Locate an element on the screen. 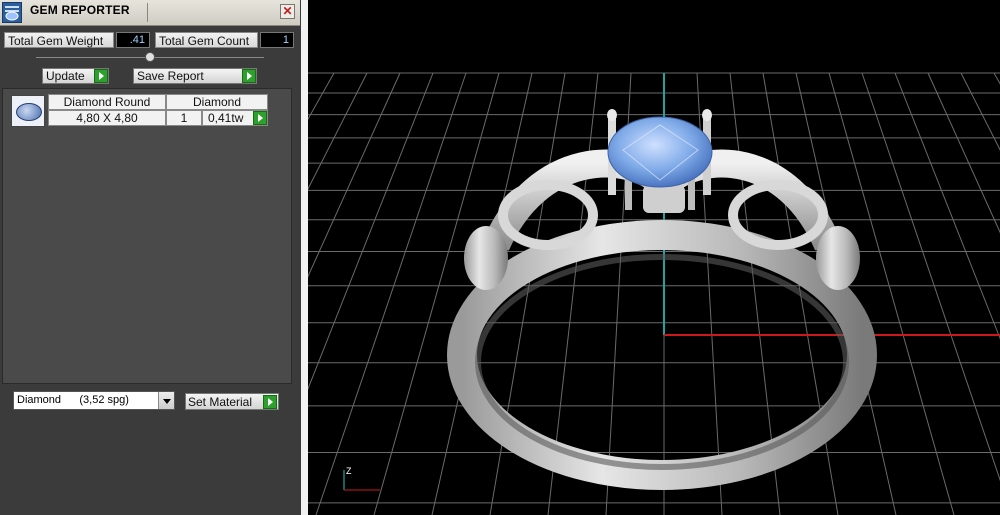 The width and height of the screenshot is (1000, 515). set-material-button: Set Material is located at coordinates (232, 401).